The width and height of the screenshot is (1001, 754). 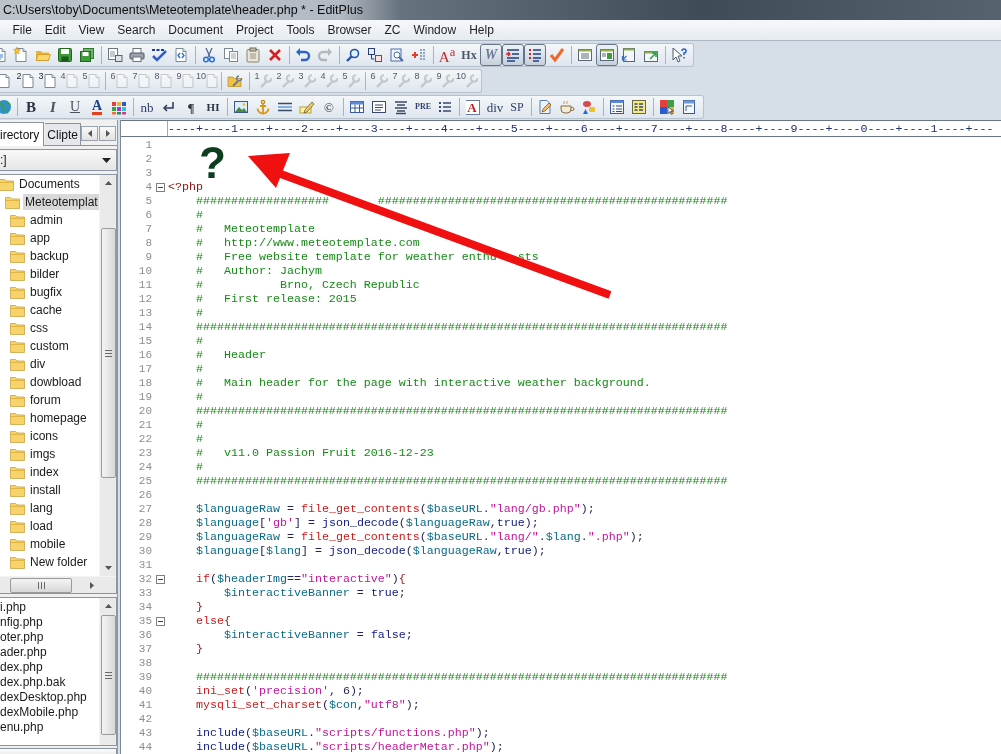 What do you see at coordinates (21, 666) in the screenshot?
I see `filename-entry: dex.php` at bounding box center [21, 666].